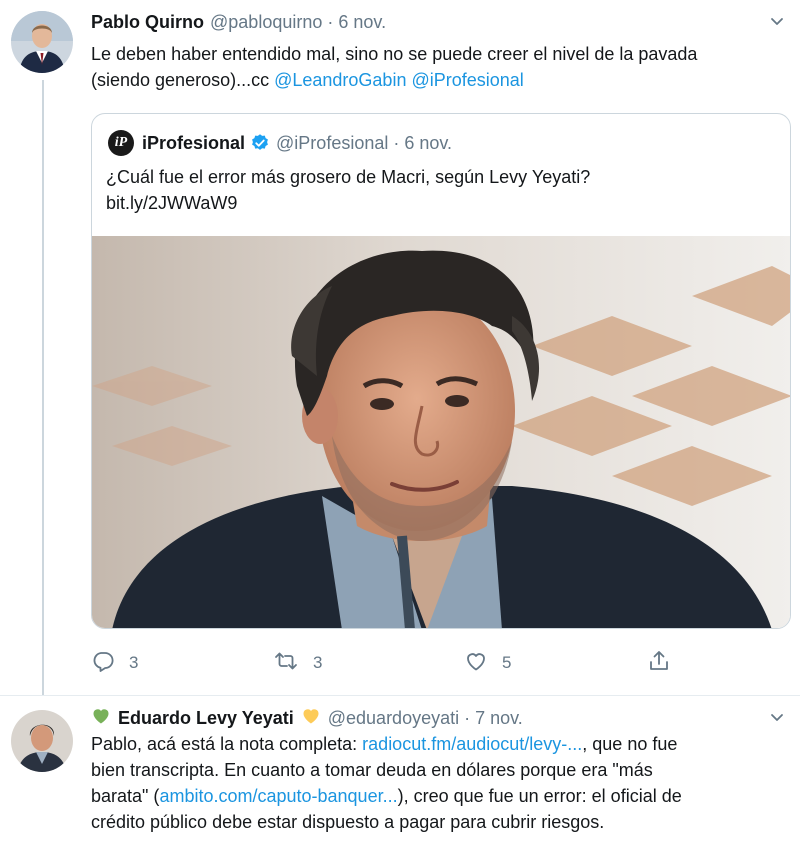  What do you see at coordinates (539, 796) in the screenshot?
I see `tweet2-line3-b: ), creo que fue un error: el oficial de` at bounding box center [539, 796].